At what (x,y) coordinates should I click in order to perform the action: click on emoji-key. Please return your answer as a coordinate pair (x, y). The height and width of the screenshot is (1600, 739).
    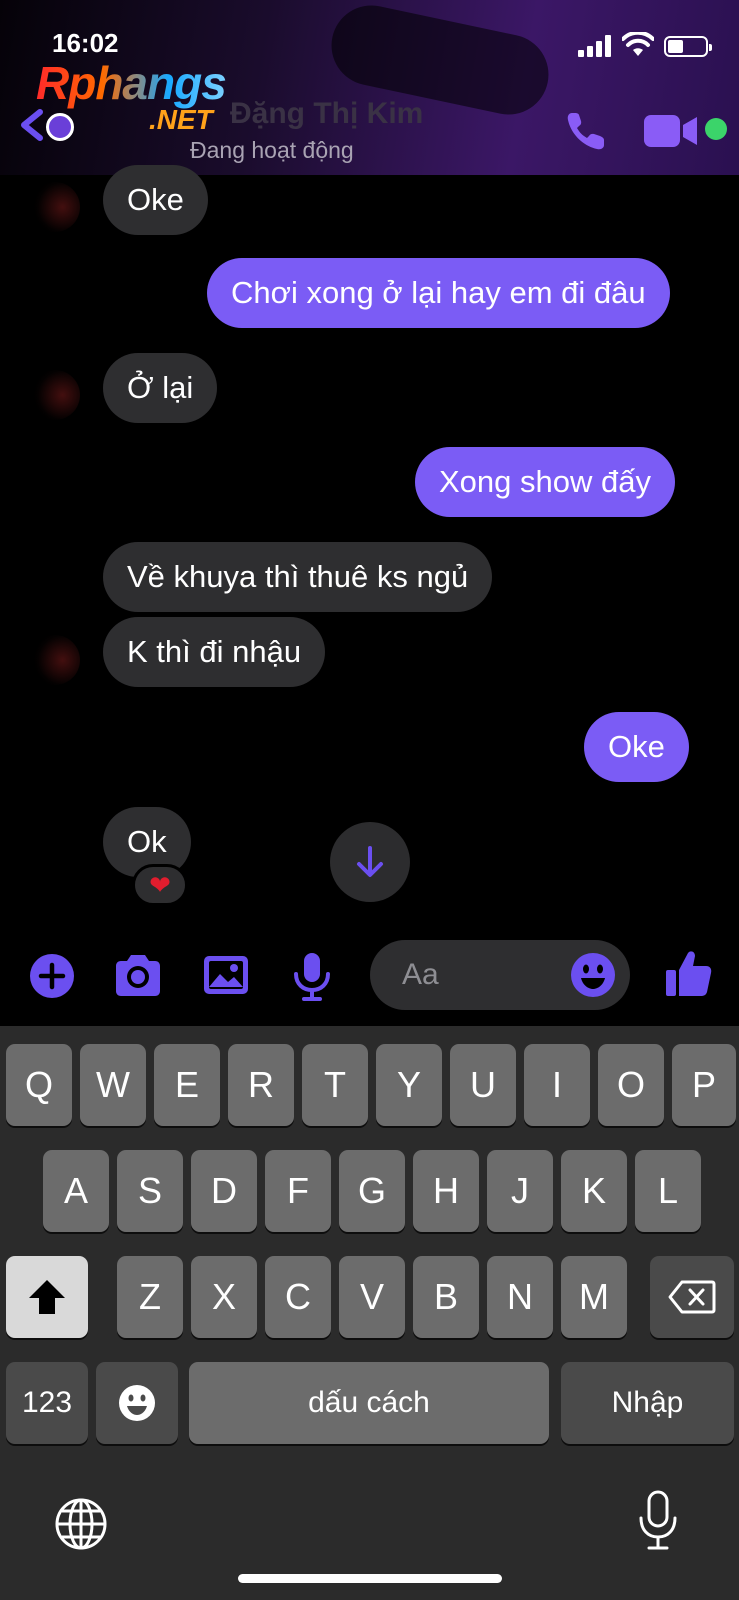
    Looking at the image, I should click on (137, 1403).